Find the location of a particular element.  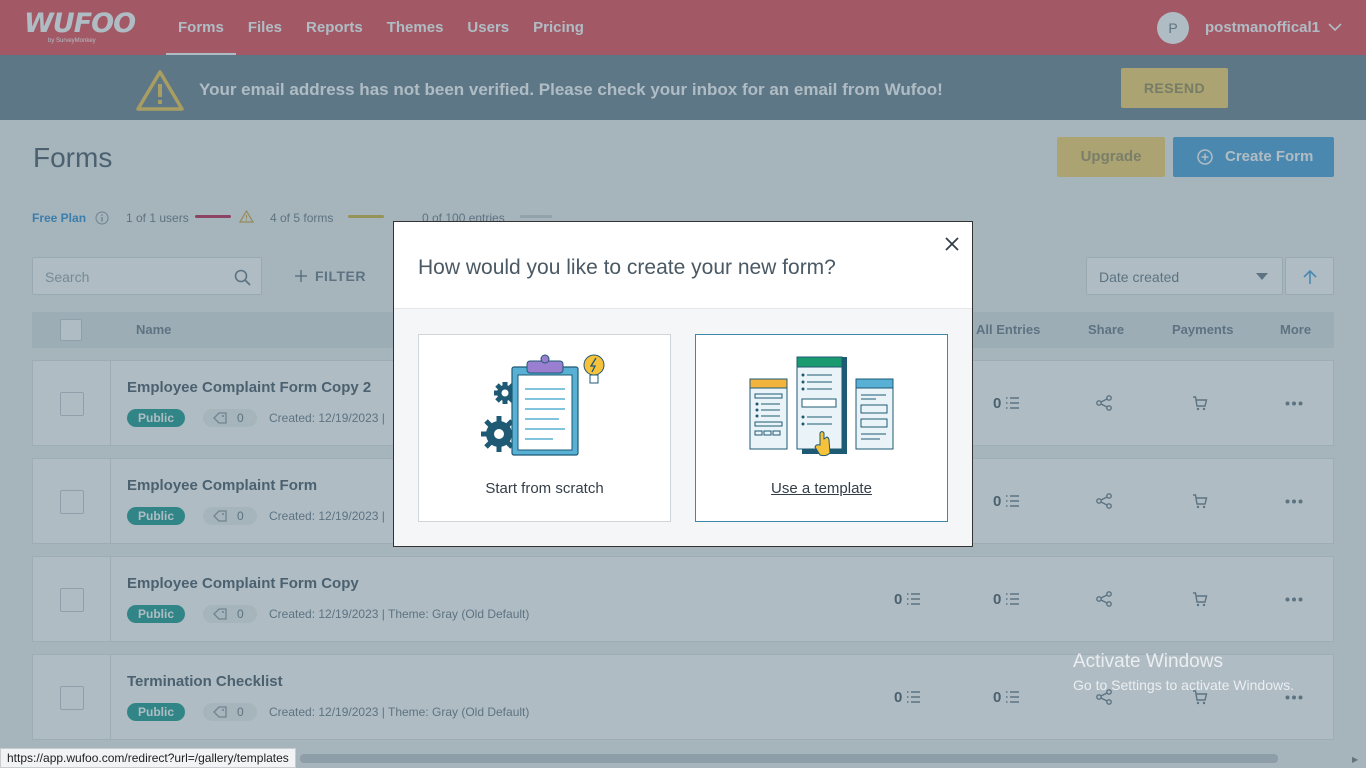

close-icon is located at coordinates (952, 244).